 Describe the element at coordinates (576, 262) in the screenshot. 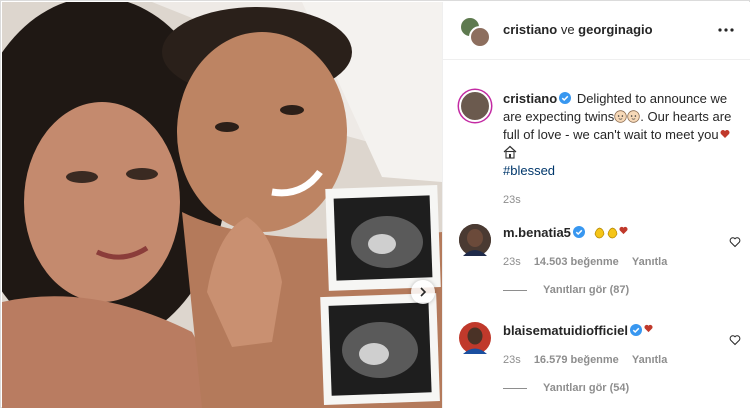

I see `comment-likes: 14.503 beğenme` at that location.